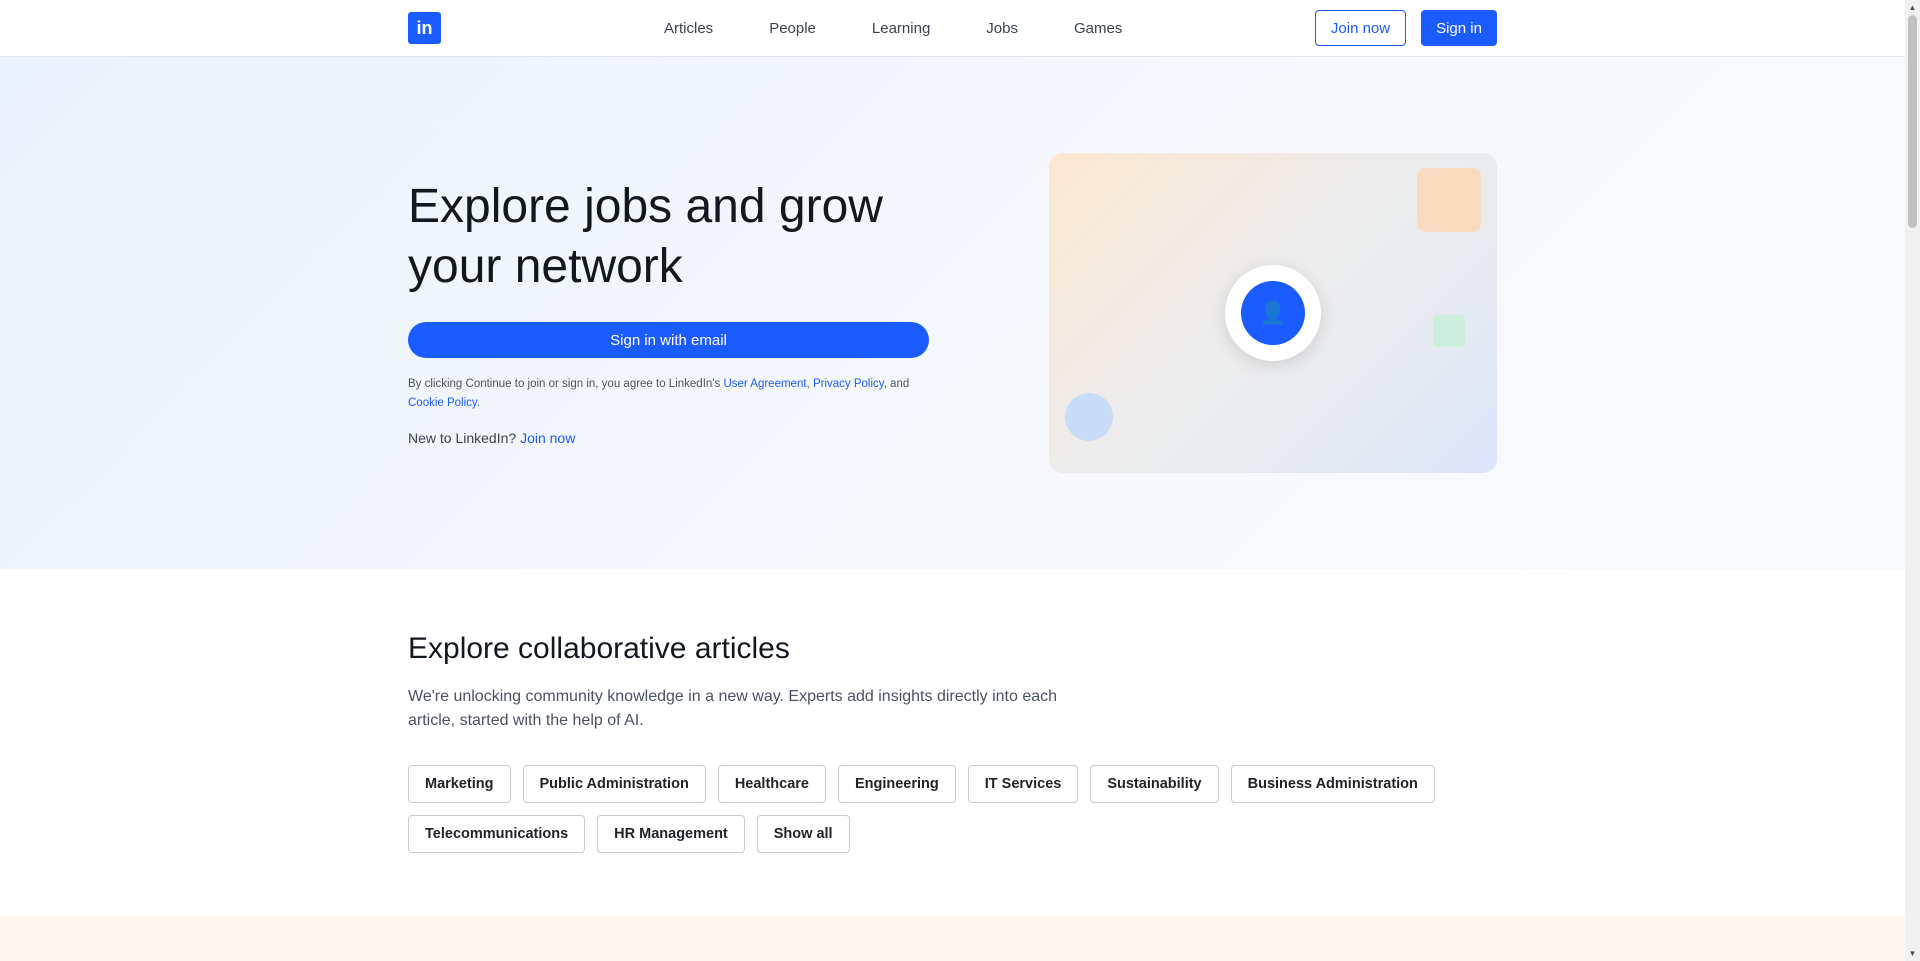 The image size is (1920, 961). What do you see at coordinates (547, 438) in the screenshot?
I see `hero-join-now-link: Join now` at bounding box center [547, 438].